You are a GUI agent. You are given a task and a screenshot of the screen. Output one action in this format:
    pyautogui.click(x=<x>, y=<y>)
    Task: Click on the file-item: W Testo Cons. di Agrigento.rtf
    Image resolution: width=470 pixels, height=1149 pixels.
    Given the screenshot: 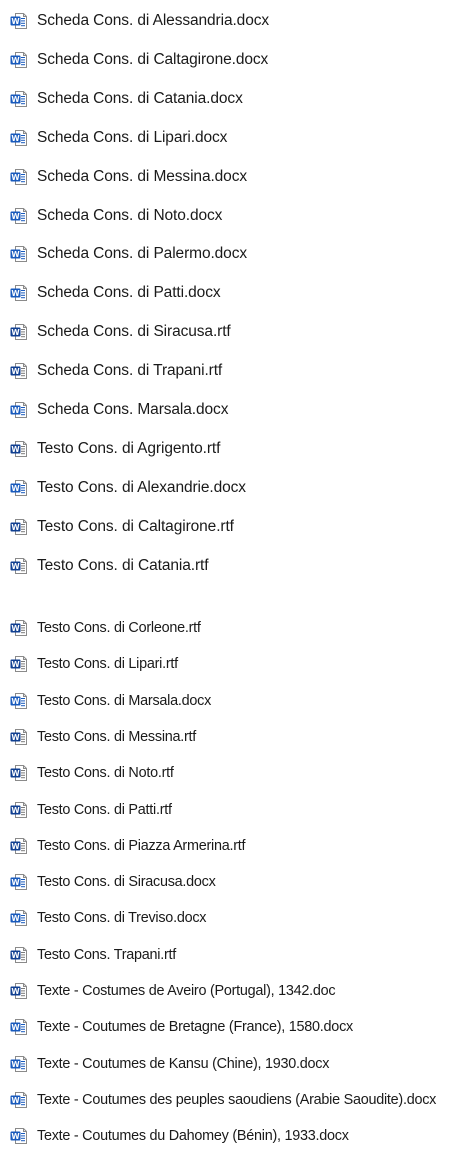 What is the action you would take?
    pyautogui.click(x=115, y=449)
    